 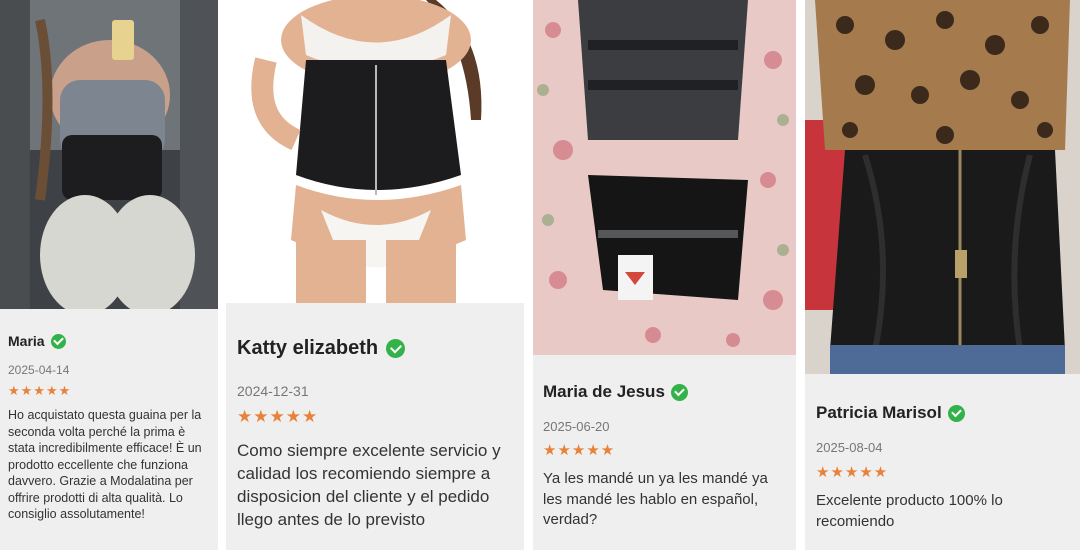 What do you see at coordinates (26, 341) in the screenshot?
I see `reviewer-name: Maria` at bounding box center [26, 341].